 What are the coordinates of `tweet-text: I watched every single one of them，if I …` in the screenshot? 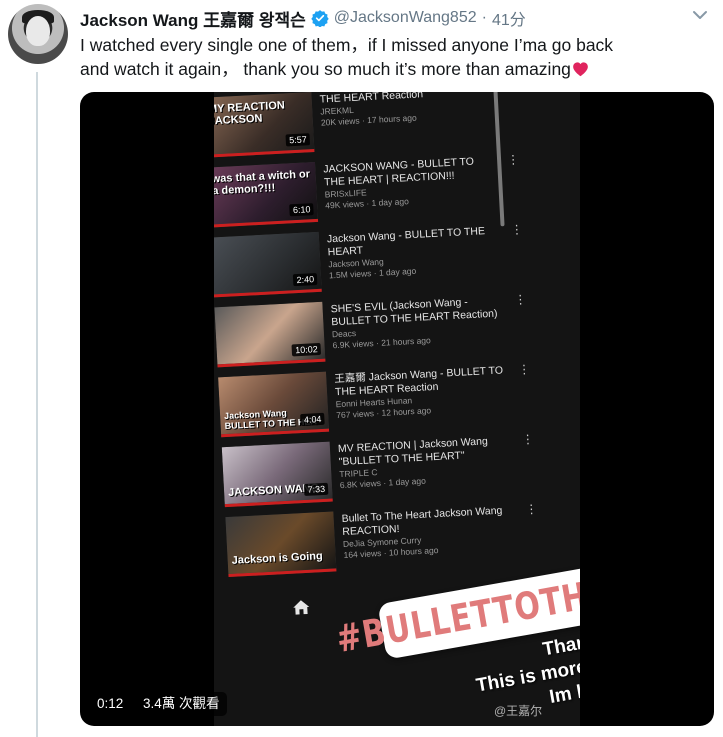 It's located at (395, 57).